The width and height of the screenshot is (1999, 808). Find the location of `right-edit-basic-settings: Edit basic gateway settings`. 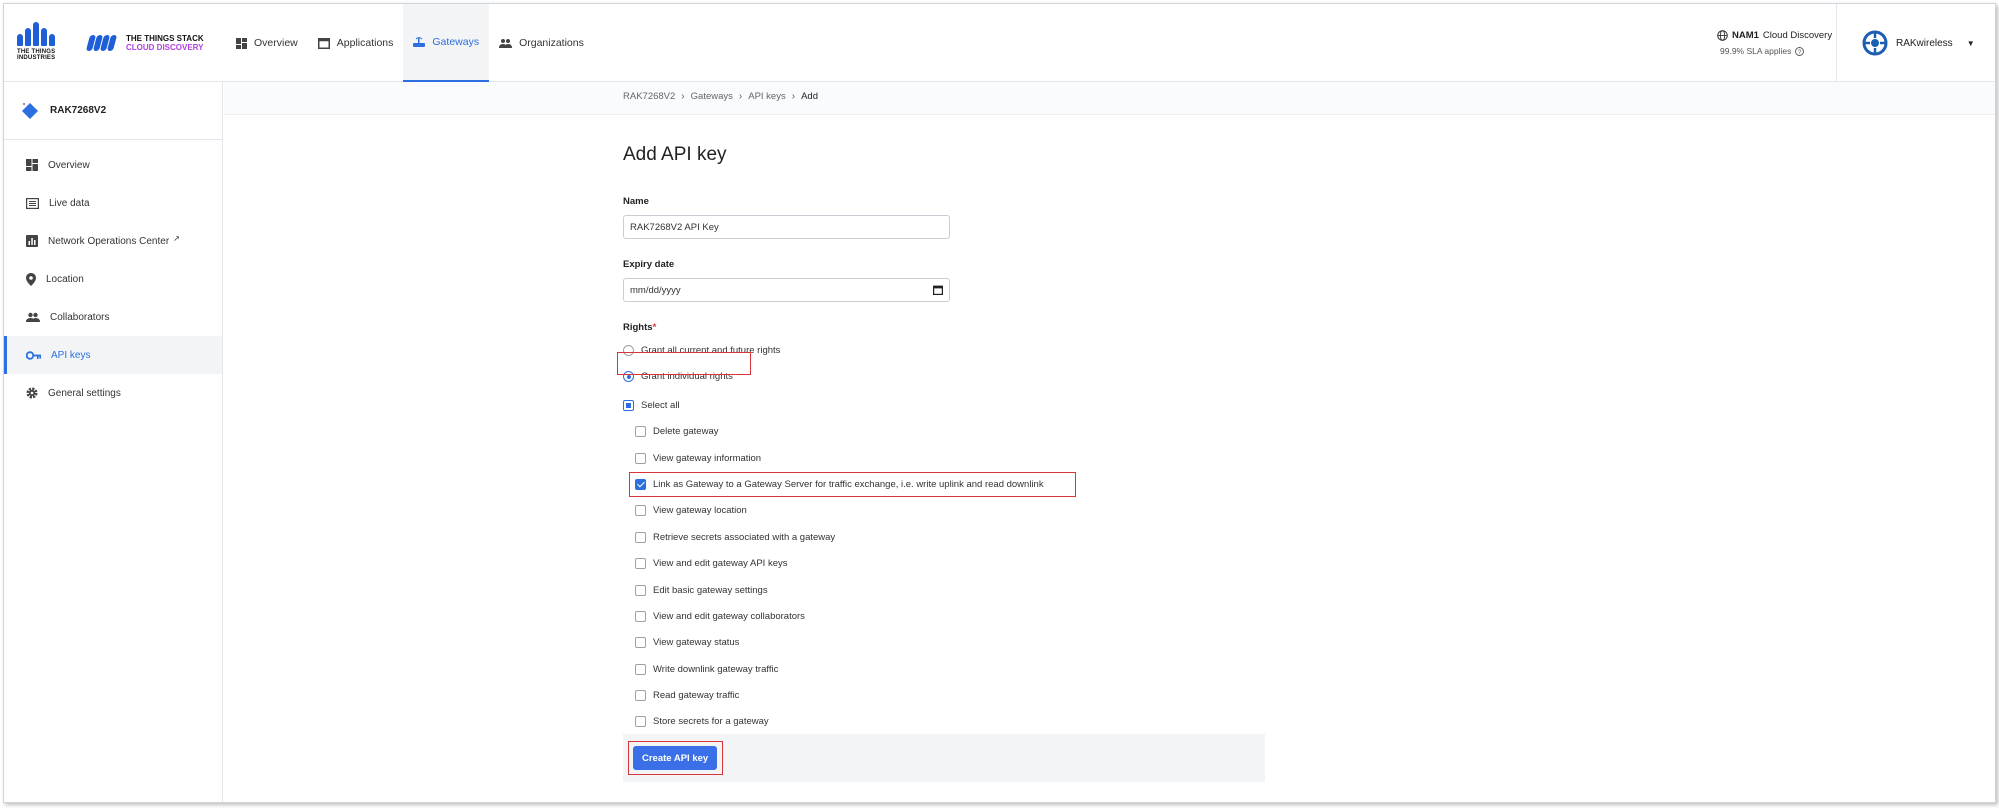

right-edit-basic-settings: Edit basic gateway settings is located at coordinates (949, 590).